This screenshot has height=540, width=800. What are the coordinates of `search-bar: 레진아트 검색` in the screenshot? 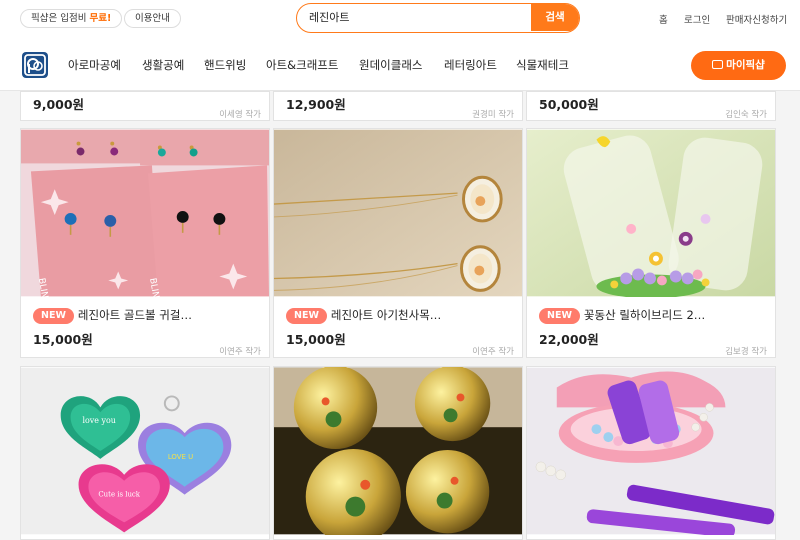 It's located at (438, 18).